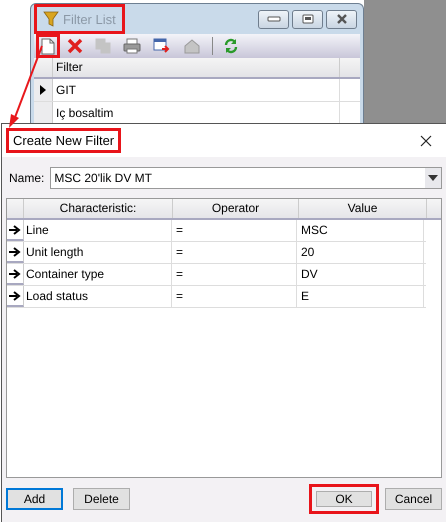 This screenshot has height=531, width=446. I want to click on table-cell: MSC, so click(360, 230).